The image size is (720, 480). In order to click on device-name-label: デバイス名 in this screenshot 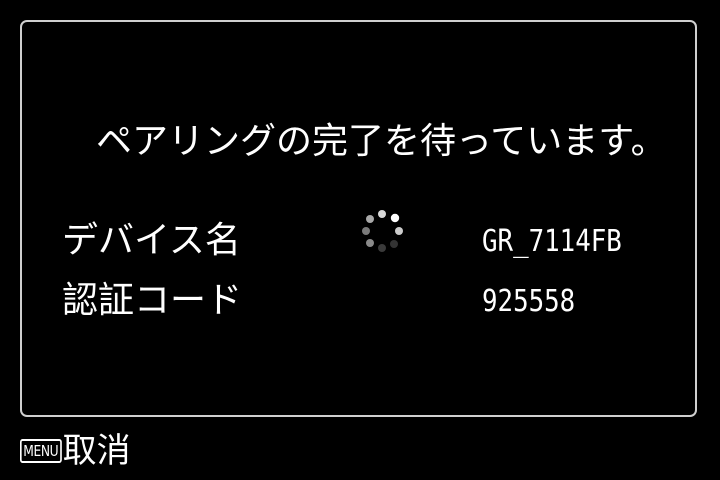, I will do `click(151, 240)`.